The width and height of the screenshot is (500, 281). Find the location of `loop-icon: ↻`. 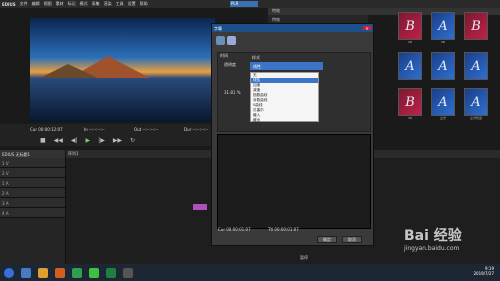

loop-icon: ↻ is located at coordinates (132, 140).